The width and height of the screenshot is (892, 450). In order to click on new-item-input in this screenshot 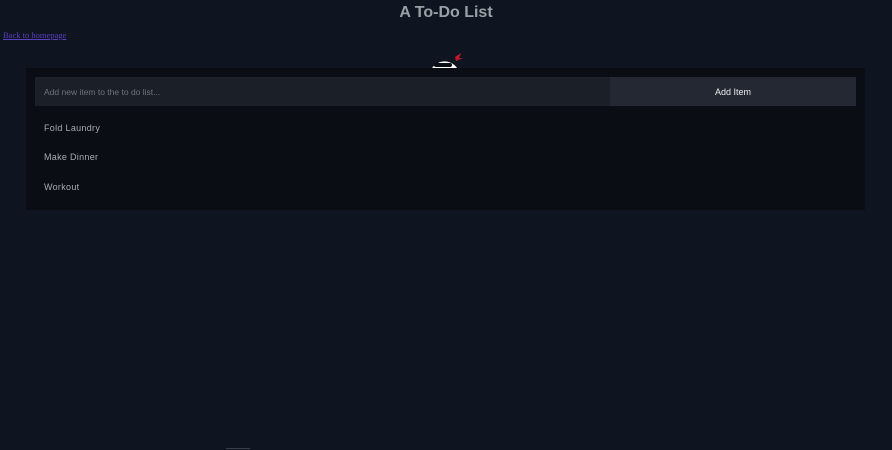, I will do `click(322, 91)`.